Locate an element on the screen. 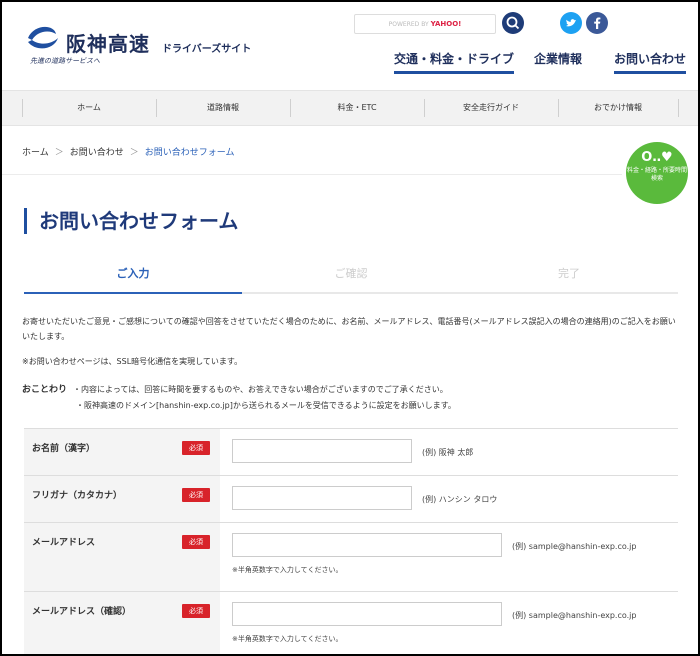 The image size is (700, 656). search-button is located at coordinates (513, 23).